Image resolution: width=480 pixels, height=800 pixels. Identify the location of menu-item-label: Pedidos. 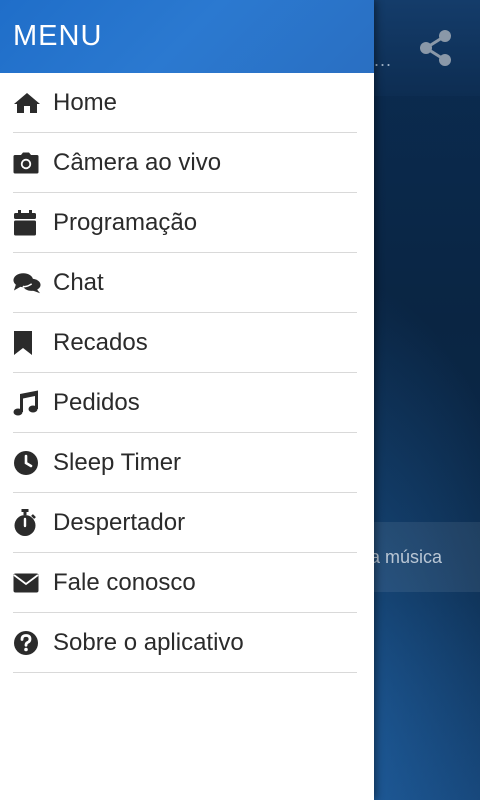
(96, 402).